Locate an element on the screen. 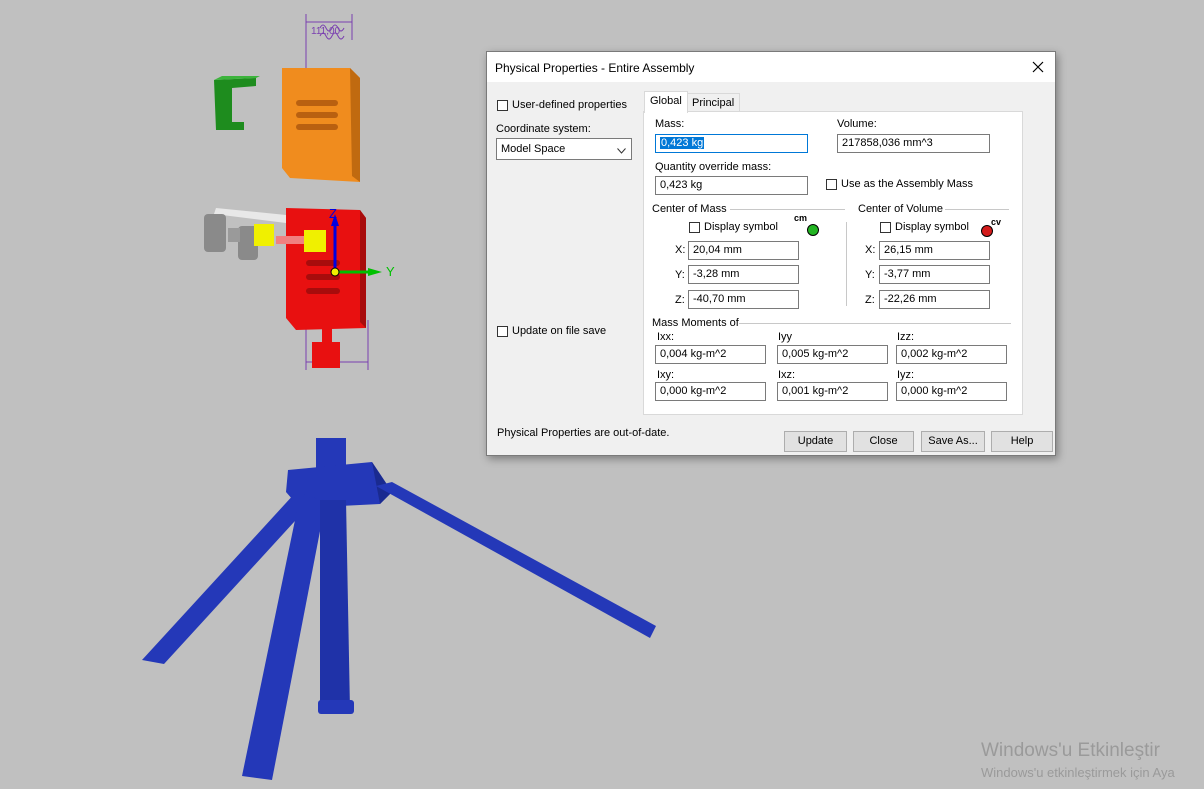 The width and height of the screenshot is (1204, 789). cv-x-value: 26,15 mm is located at coordinates (908, 250).